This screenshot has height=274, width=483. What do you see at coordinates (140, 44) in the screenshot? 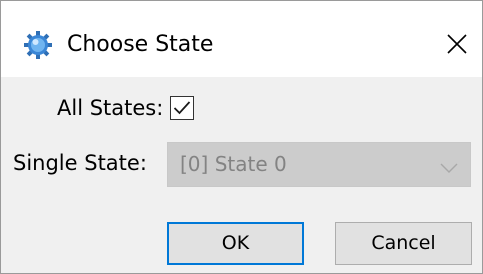
I see `dialog-title: Choose State` at bounding box center [140, 44].